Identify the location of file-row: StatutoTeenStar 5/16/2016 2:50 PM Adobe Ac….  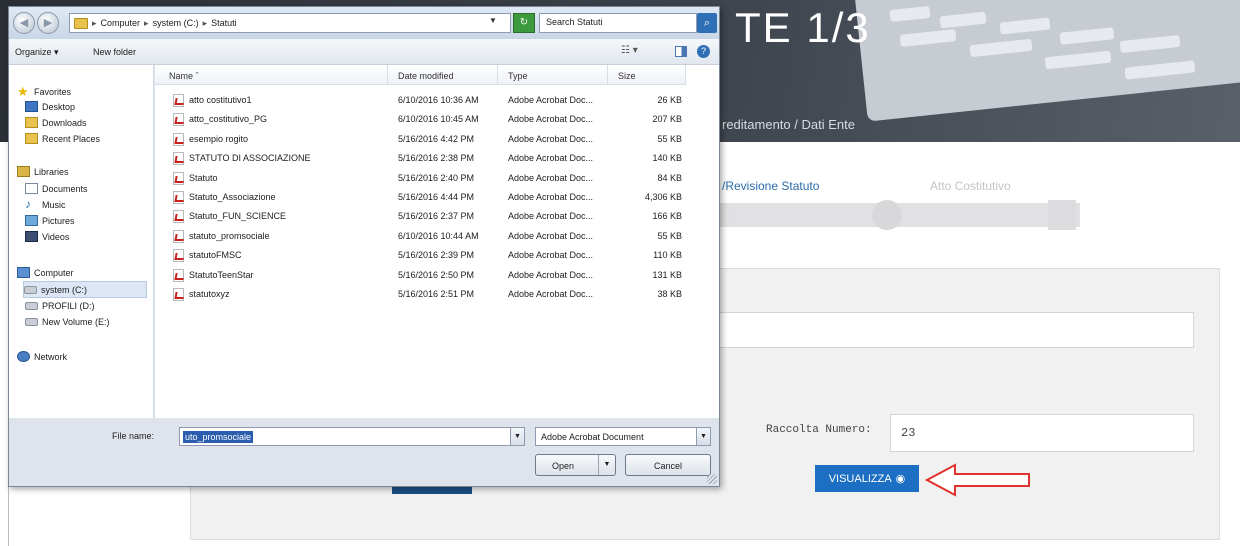
(437, 275).